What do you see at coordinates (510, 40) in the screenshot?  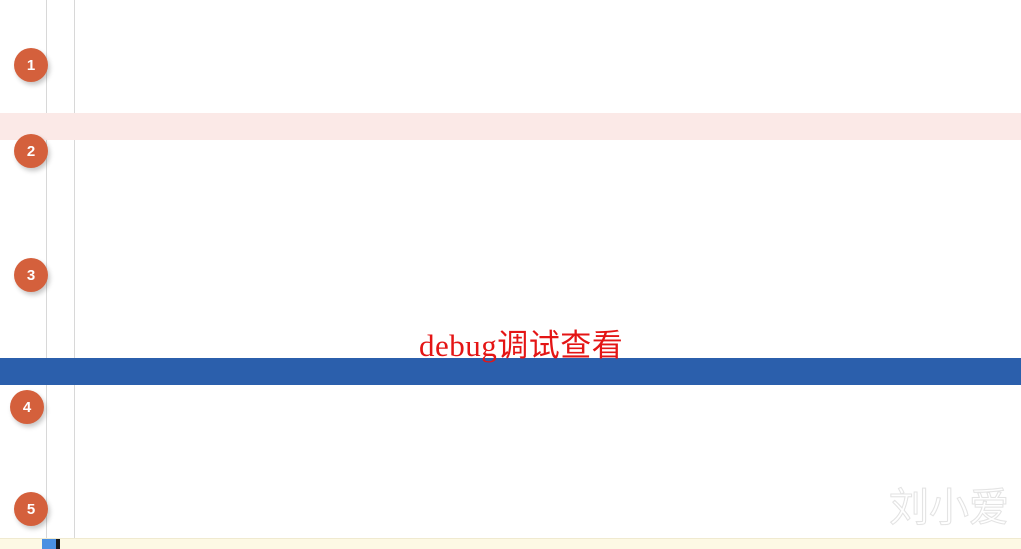 I see `code-line-2: //sql语句编写` at bounding box center [510, 40].